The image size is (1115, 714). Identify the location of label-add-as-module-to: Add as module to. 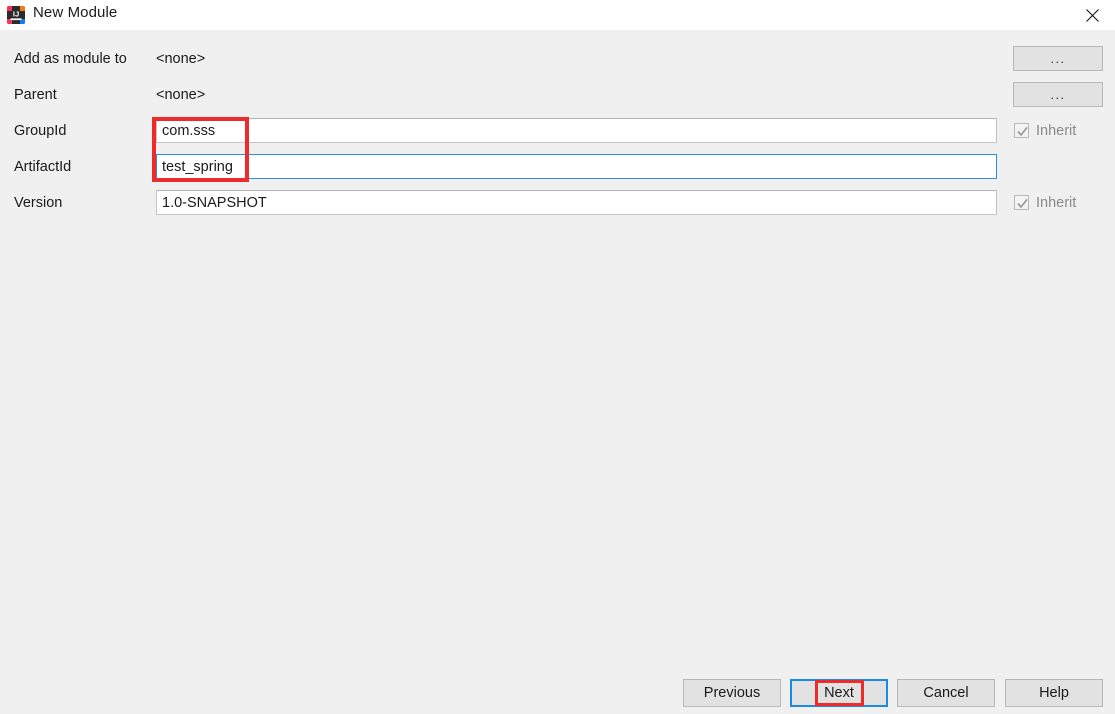
(70, 59).